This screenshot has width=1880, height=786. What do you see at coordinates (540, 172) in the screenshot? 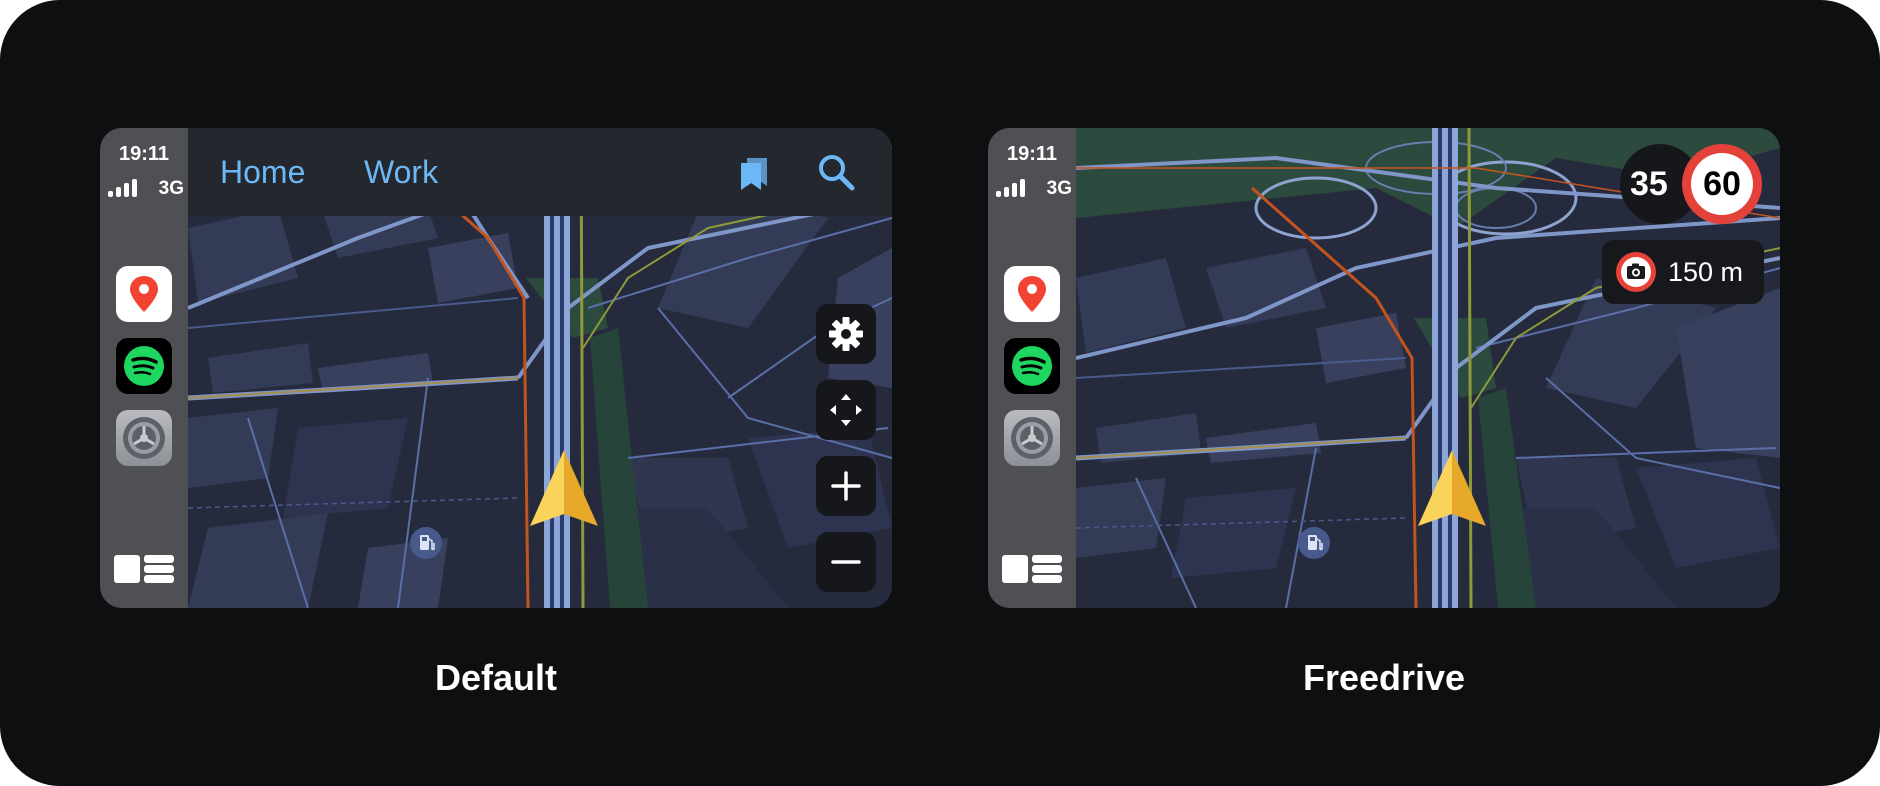
I see `top-bar: Home Work` at bounding box center [540, 172].